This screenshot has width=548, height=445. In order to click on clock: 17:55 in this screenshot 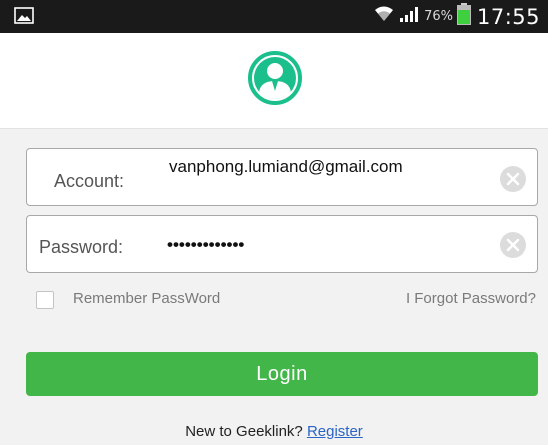, I will do `click(508, 16)`.